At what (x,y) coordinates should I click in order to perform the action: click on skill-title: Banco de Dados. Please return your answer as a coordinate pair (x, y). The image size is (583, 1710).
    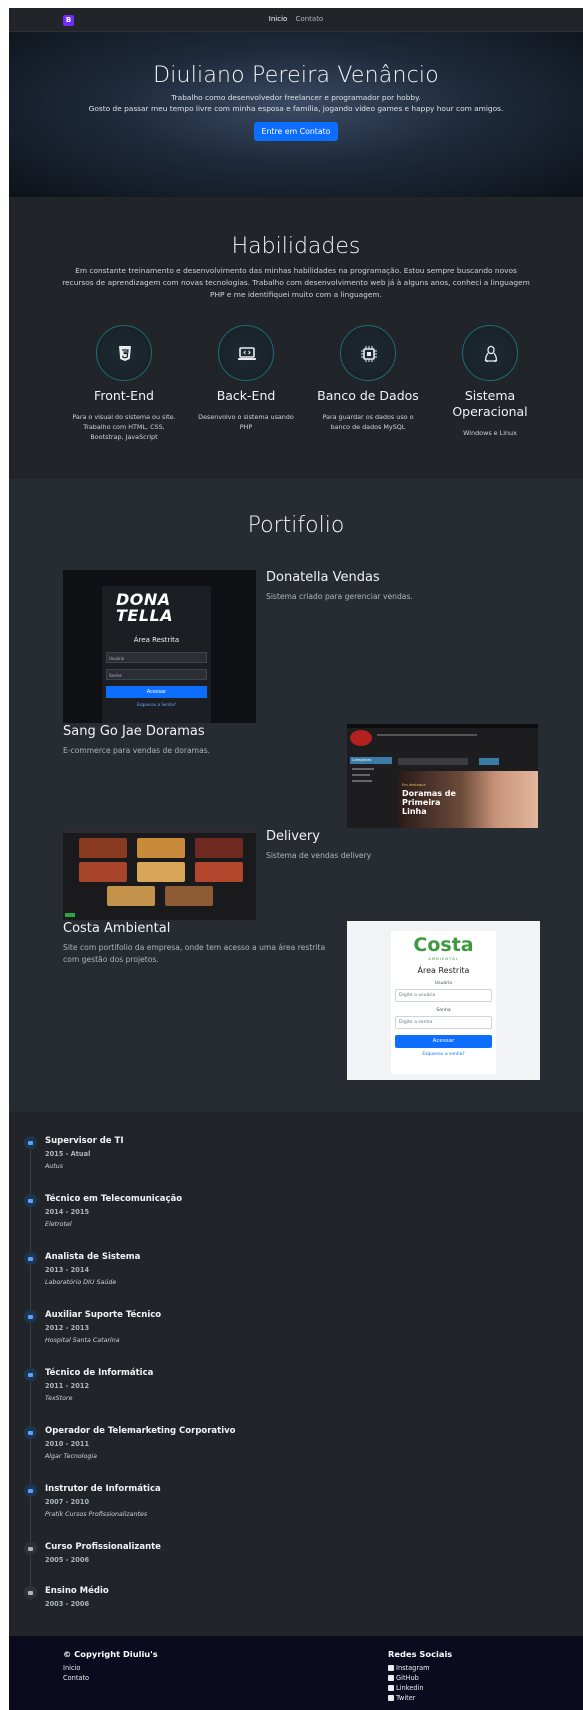
    Looking at the image, I should click on (368, 395).